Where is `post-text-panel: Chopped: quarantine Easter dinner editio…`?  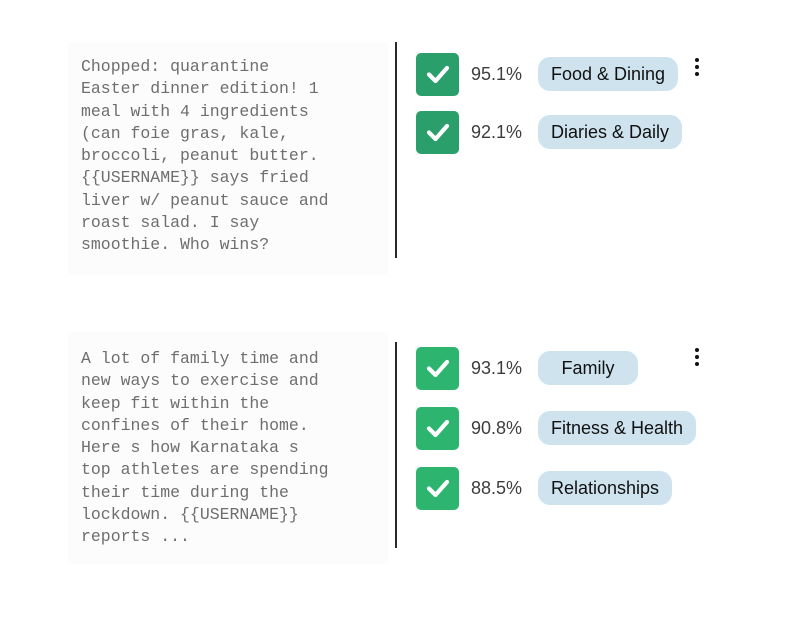
post-text-panel: Chopped: quarantine Easter dinner editio… is located at coordinates (228, 158).